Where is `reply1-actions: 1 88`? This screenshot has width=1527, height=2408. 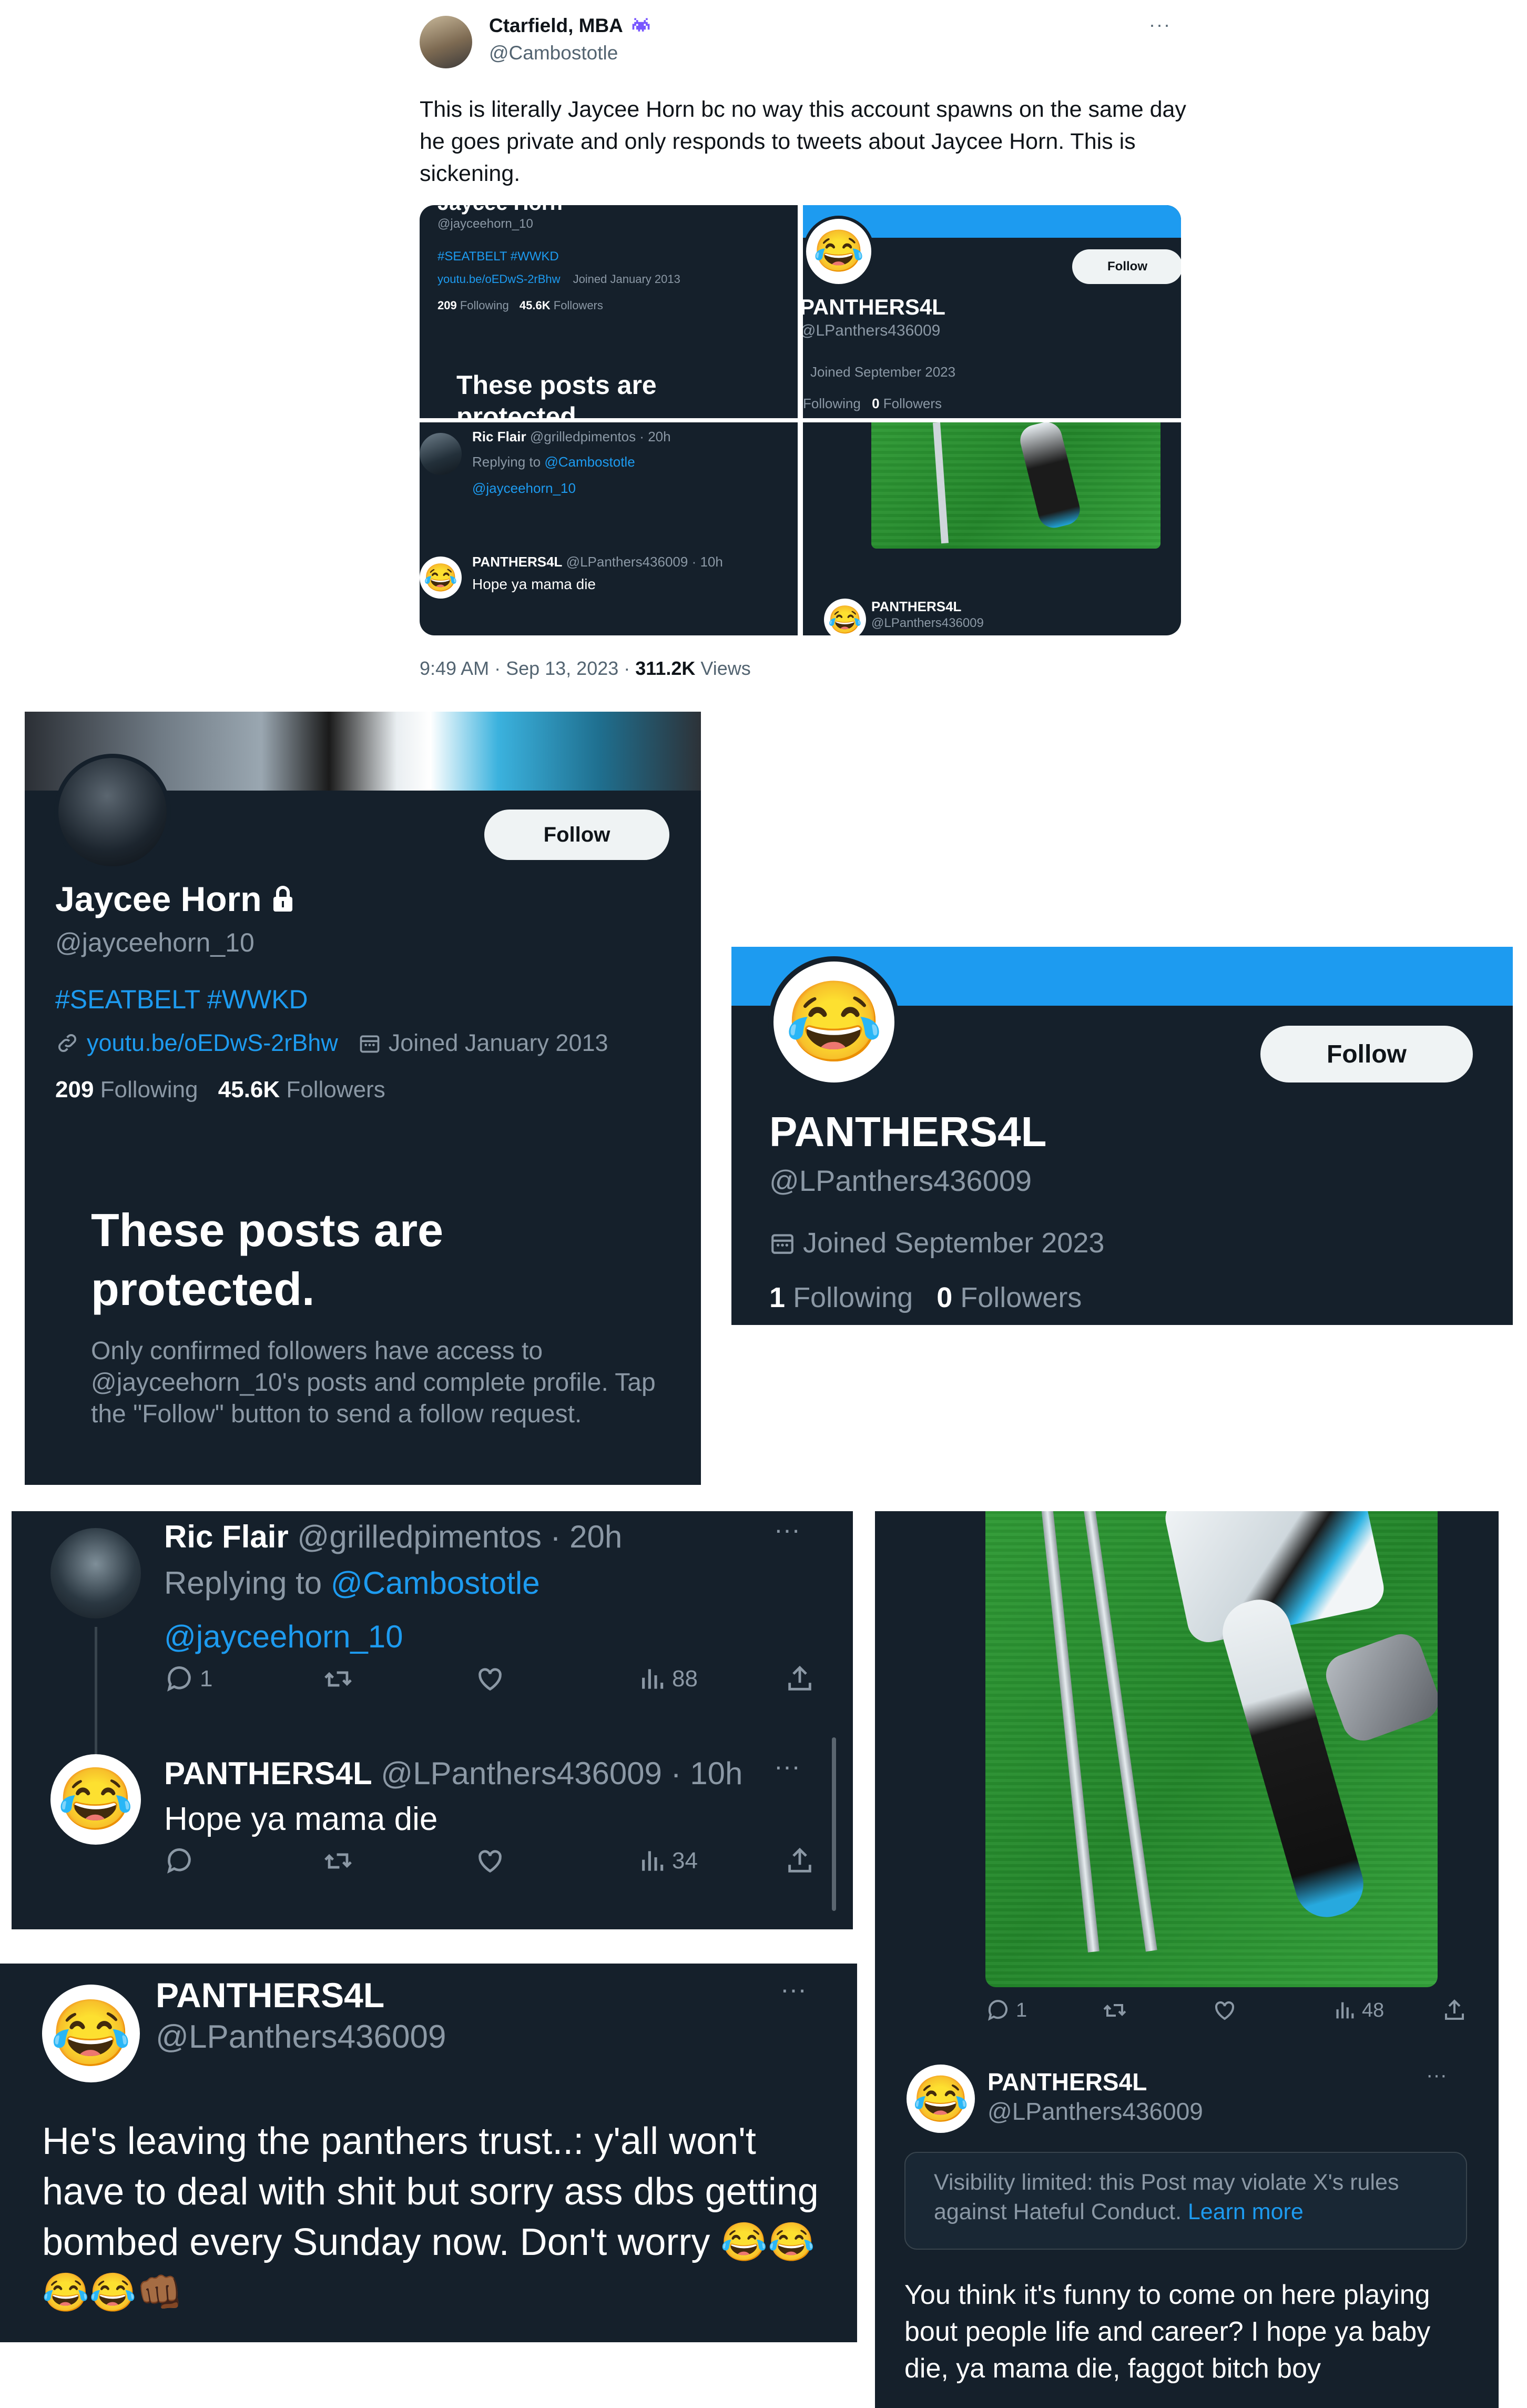 reply1-actions: 1 88 is located at coordinates (498, 1679).